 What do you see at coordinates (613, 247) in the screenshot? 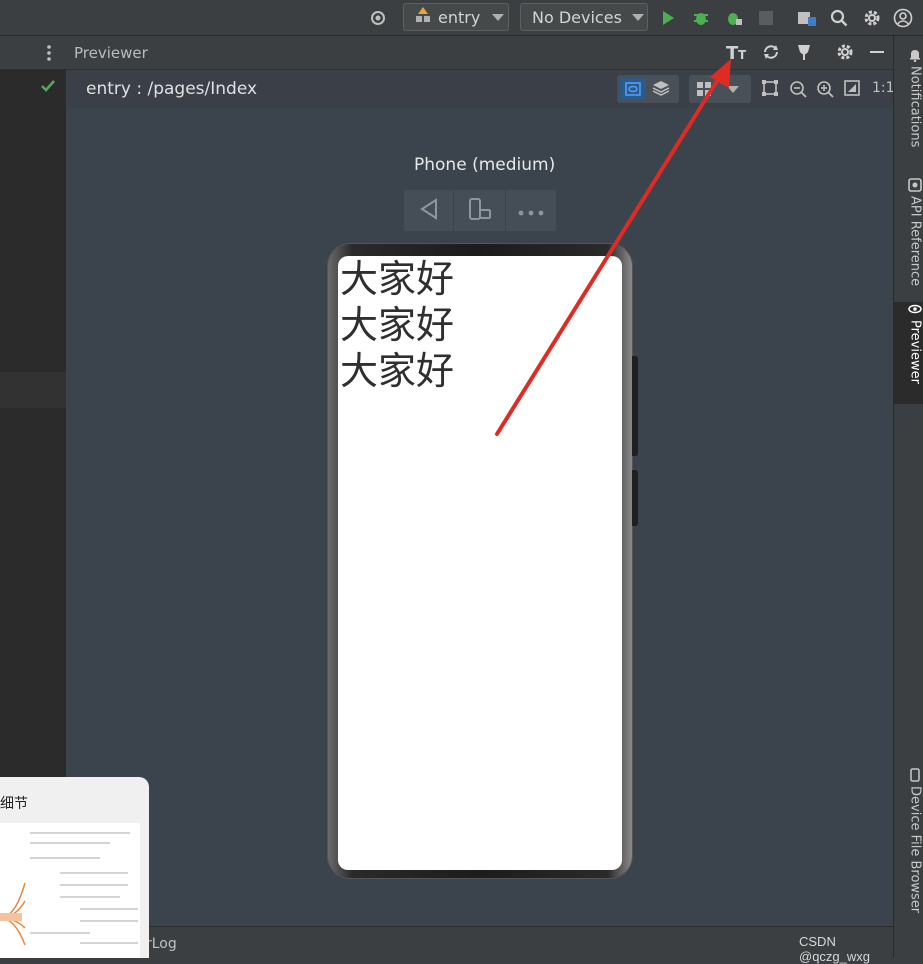
I see `annotation-arrow` at bounding box center [613, 247].